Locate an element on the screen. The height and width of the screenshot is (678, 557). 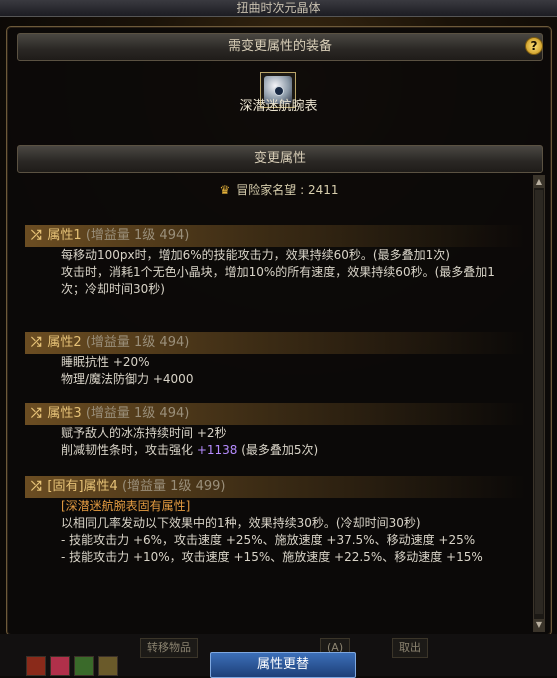
help-icon: ? is located at coordinates (534, 46).